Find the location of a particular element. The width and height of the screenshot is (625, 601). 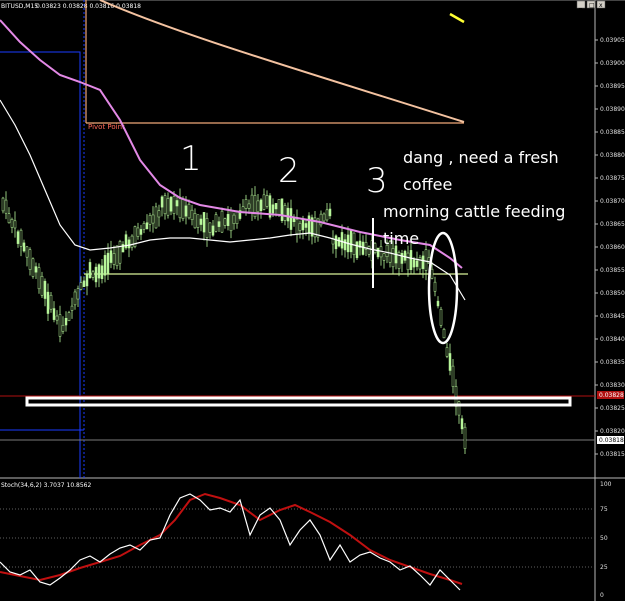

annotation-number-3: 3 is located at coordinates (377, 181).